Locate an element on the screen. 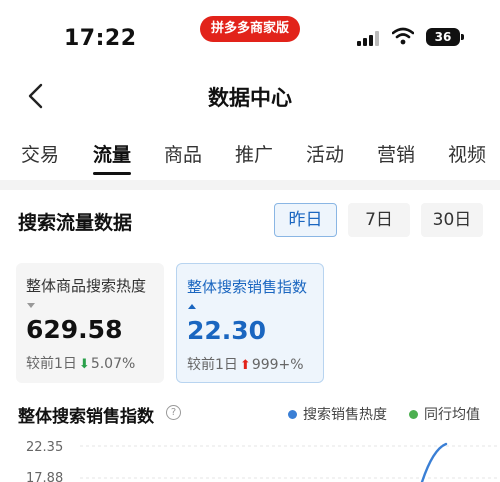 The height and width of the screenshot is (482, 500). metric-card-search-sales-index: 整体搜索销售指数 22.30 较前1日 ⬆999+% is located at coordinates (250, 323).